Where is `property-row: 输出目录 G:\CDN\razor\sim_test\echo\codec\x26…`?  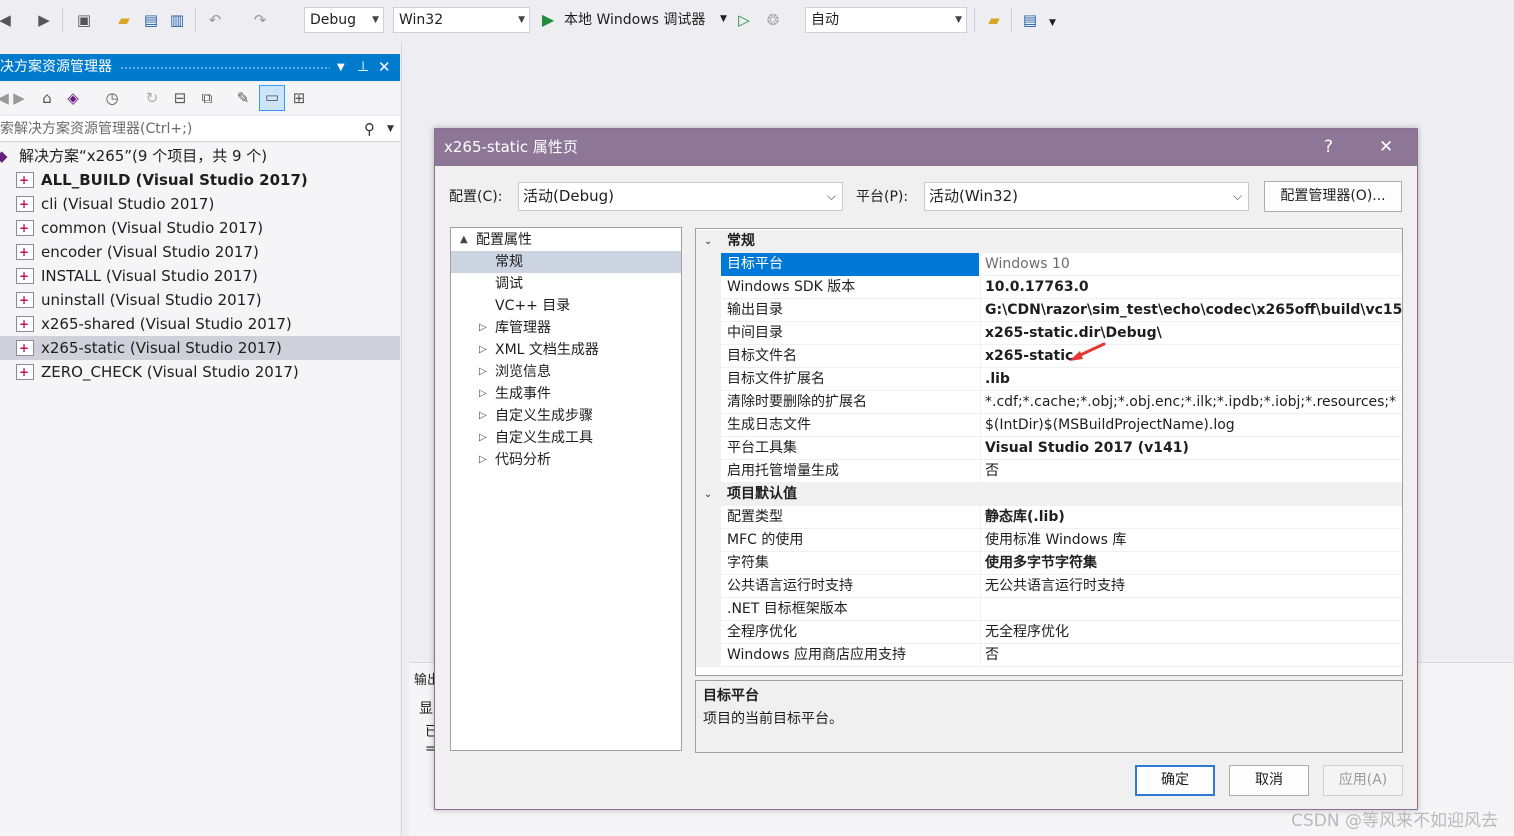 property-row: 输出目录 G:\CDN\razor\sim_test\echo\codec\x26… is located at coordinates (1049, 310).